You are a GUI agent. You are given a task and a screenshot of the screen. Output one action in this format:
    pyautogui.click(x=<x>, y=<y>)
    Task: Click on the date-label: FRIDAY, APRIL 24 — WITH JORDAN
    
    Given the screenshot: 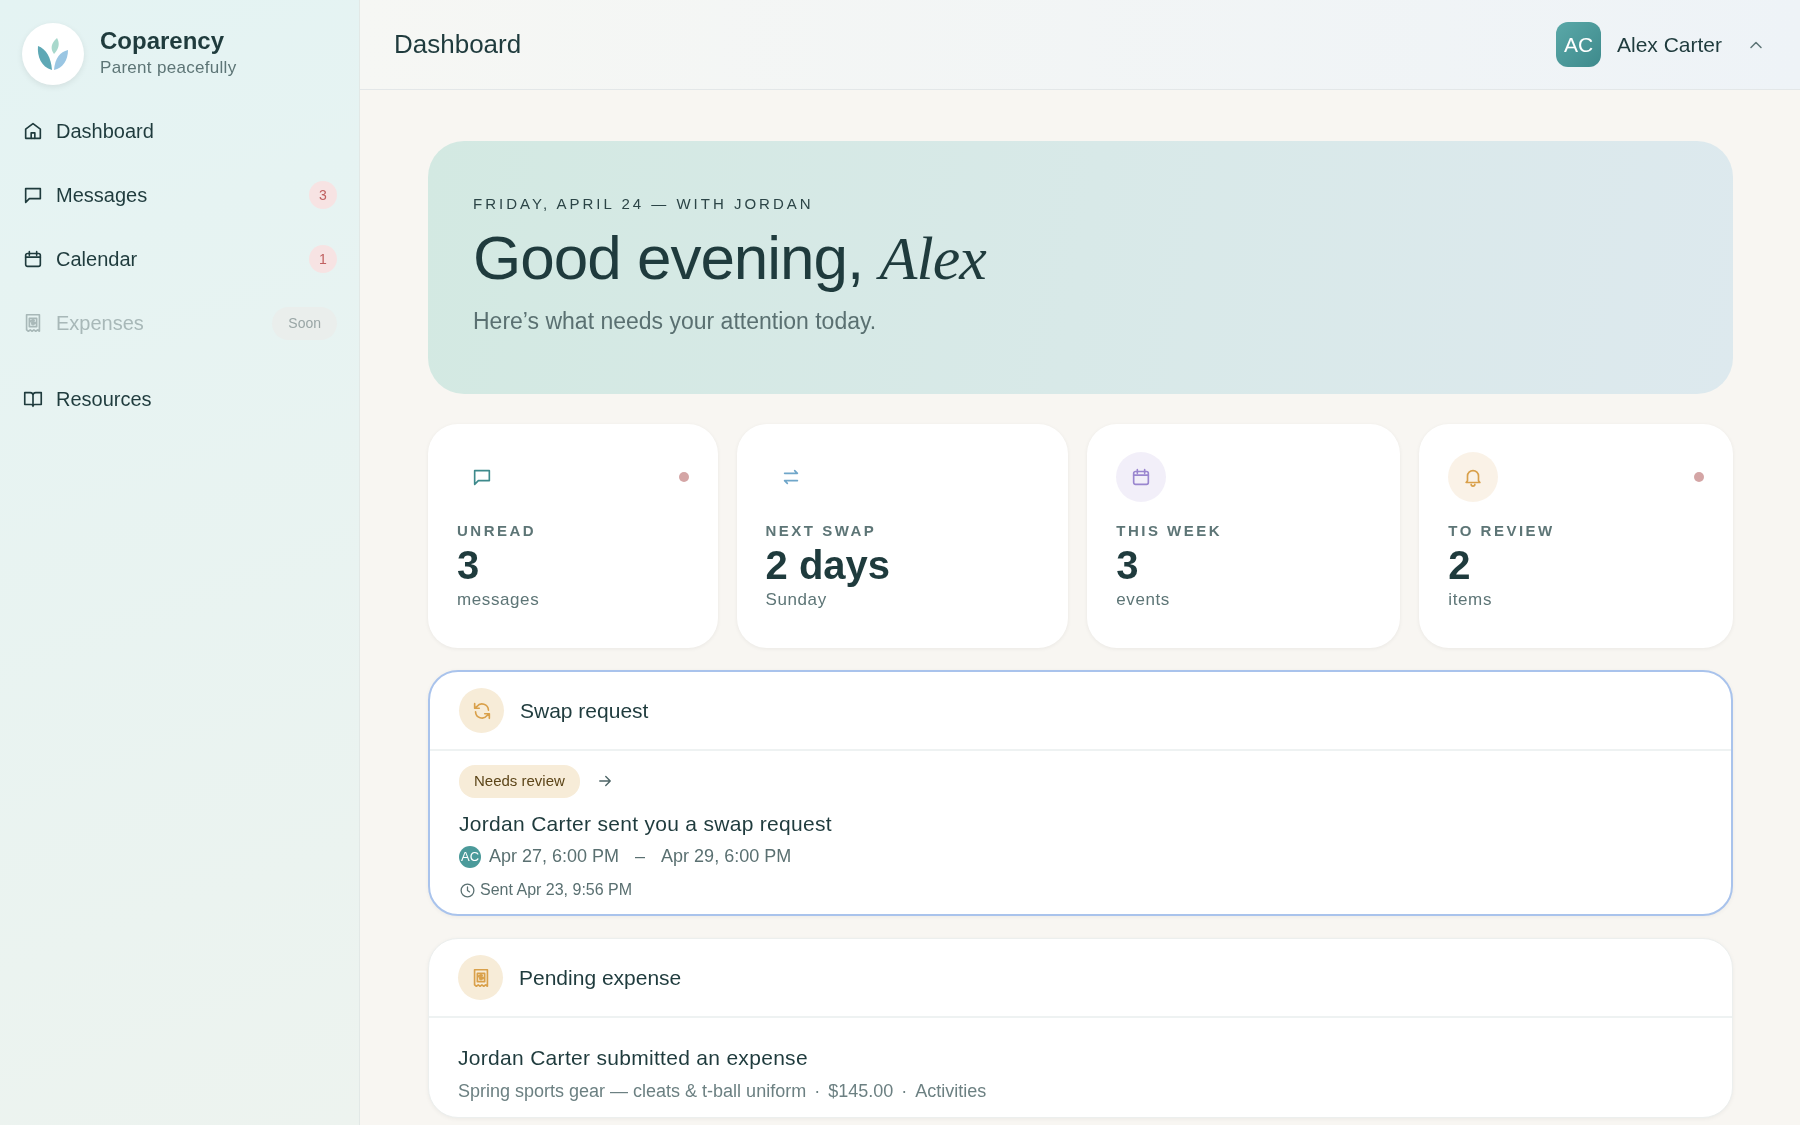 What is the action you would take?
    pyautogui.click(x=644, y=204)
    